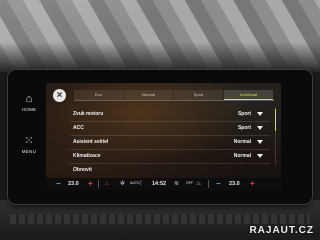  I want to click on setting-label: Zvuk motoru, so click(88, 114).